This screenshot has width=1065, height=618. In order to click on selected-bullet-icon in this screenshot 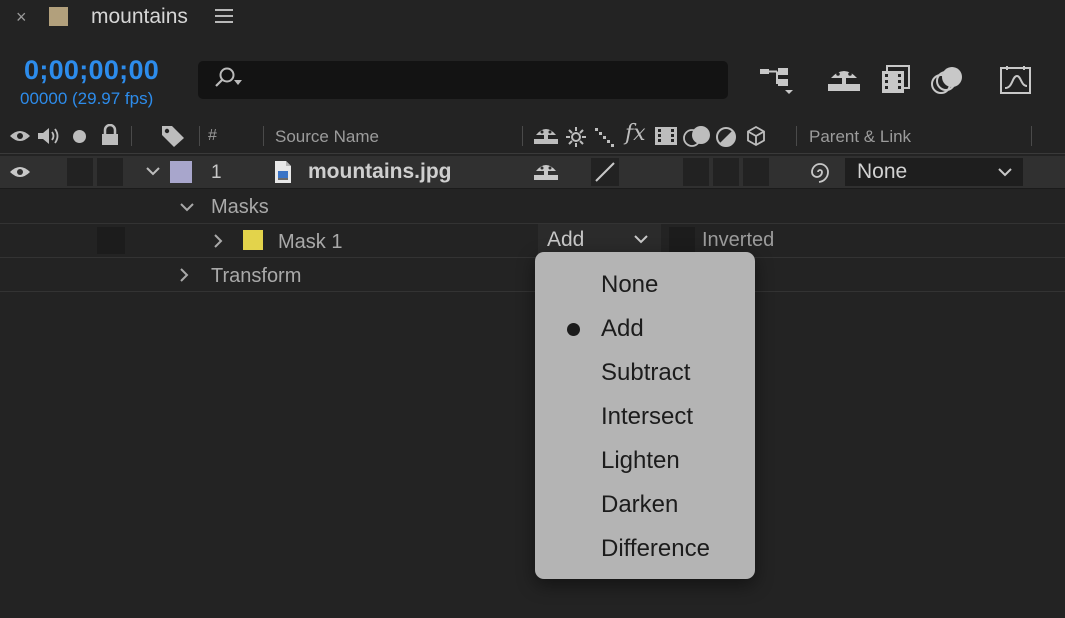, I will do `click(573, 329)`.